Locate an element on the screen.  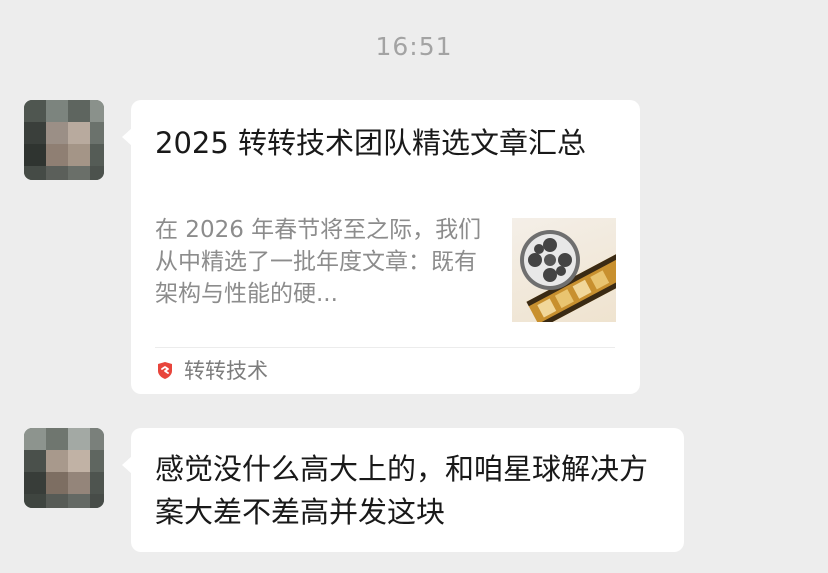
zhuanzhuan-logo-icon is located at coordinates (165, 370).